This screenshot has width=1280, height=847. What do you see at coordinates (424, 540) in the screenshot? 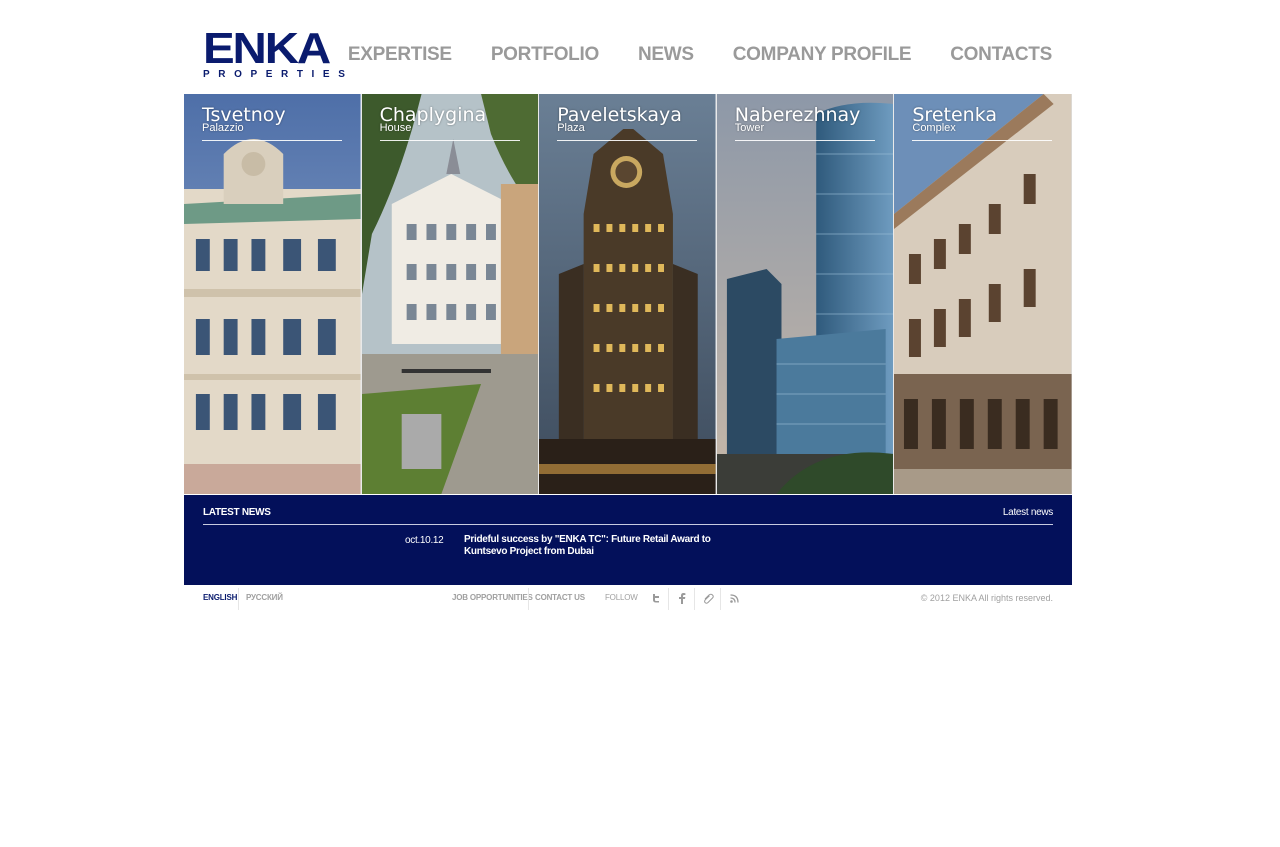
I see `news-date: oct.10.12` at bounding box center [424, 540].